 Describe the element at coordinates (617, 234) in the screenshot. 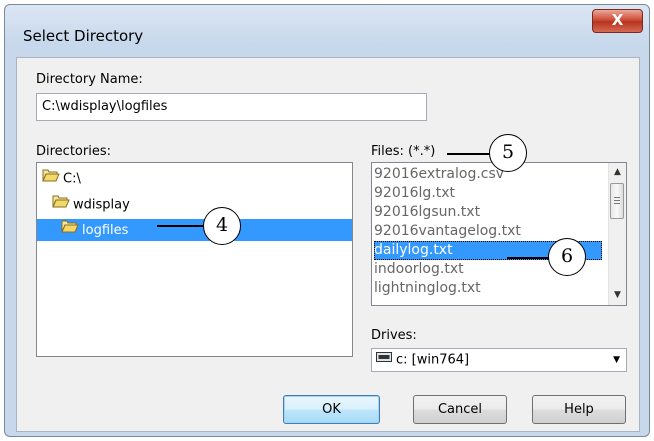

I see `files-scrollbar: ▲ ▼` at that location.